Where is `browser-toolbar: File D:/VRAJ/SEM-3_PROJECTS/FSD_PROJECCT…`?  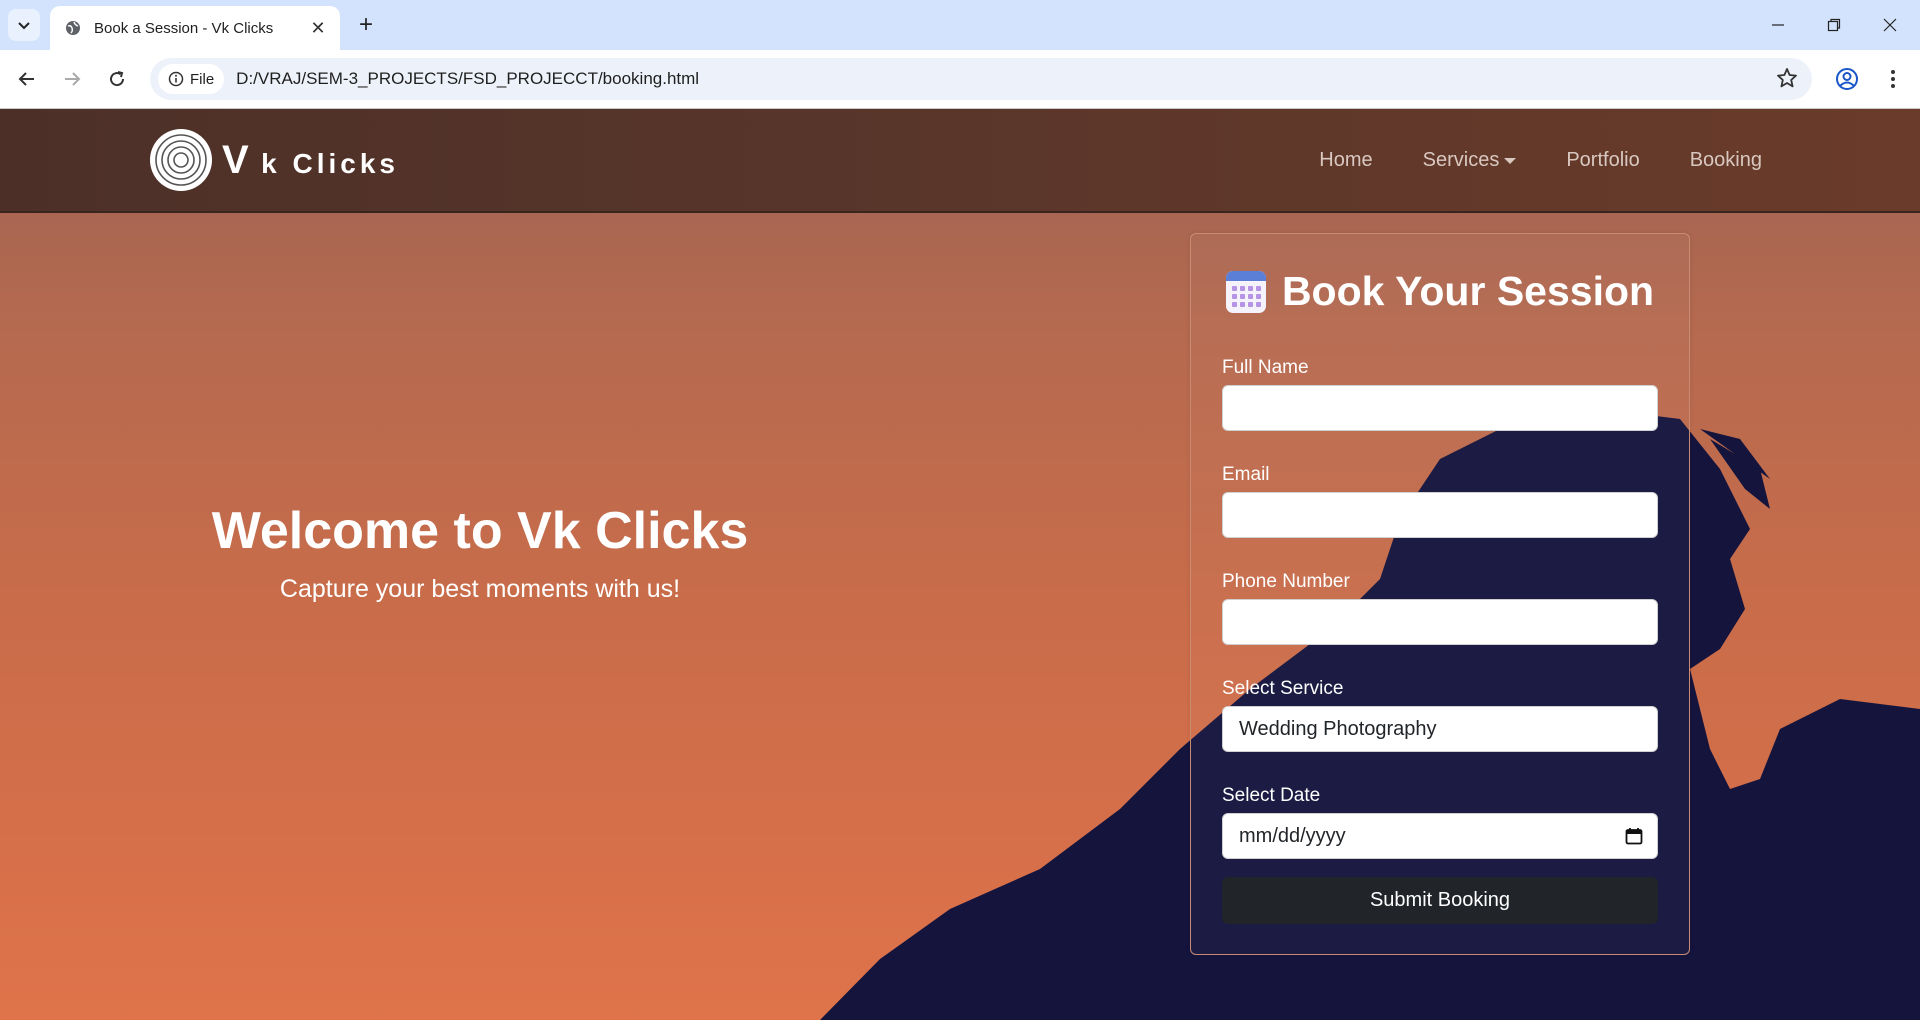
browser-toolbar: File D:/VRAJ/SEM-3_PROJECTS/FSD_PROJECCT… is located at coordinates (960, 79).